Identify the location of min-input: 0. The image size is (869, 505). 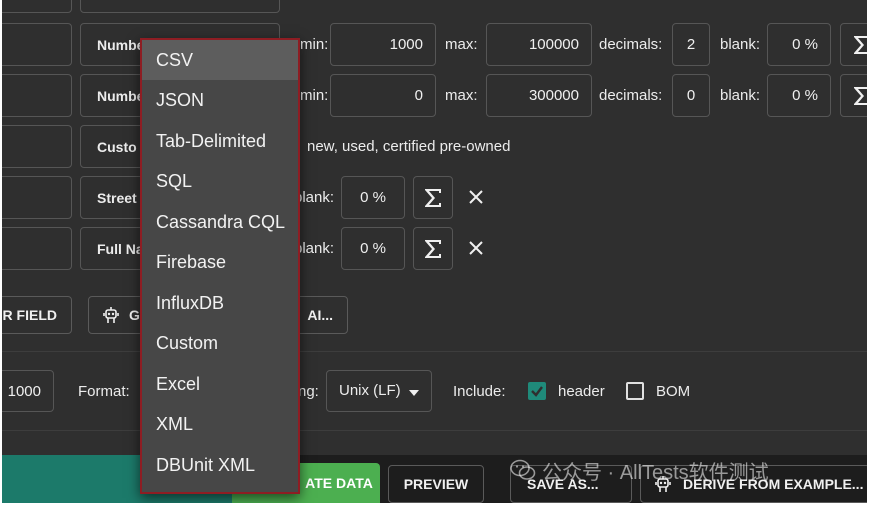
(383, 95).